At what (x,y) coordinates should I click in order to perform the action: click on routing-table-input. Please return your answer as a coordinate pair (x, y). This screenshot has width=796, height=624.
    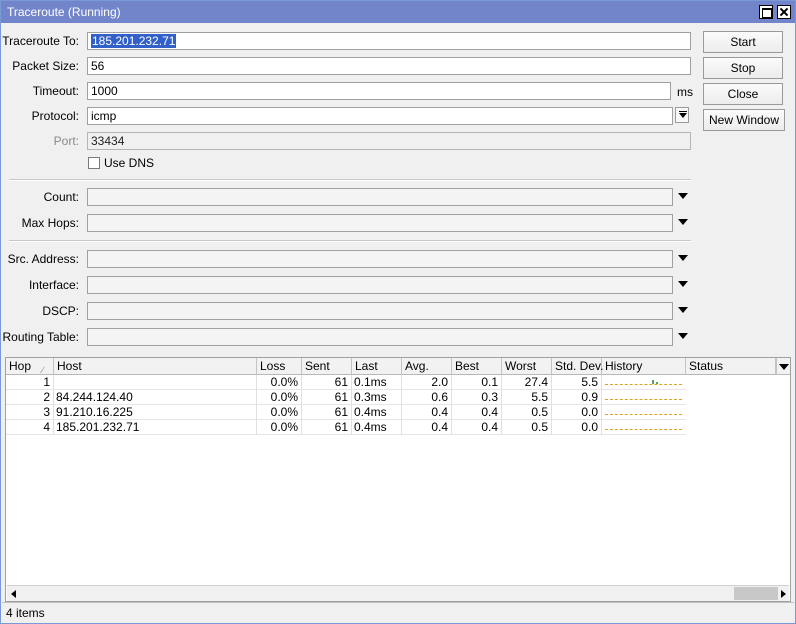
    Looking at the image, I should click on (380, 337).